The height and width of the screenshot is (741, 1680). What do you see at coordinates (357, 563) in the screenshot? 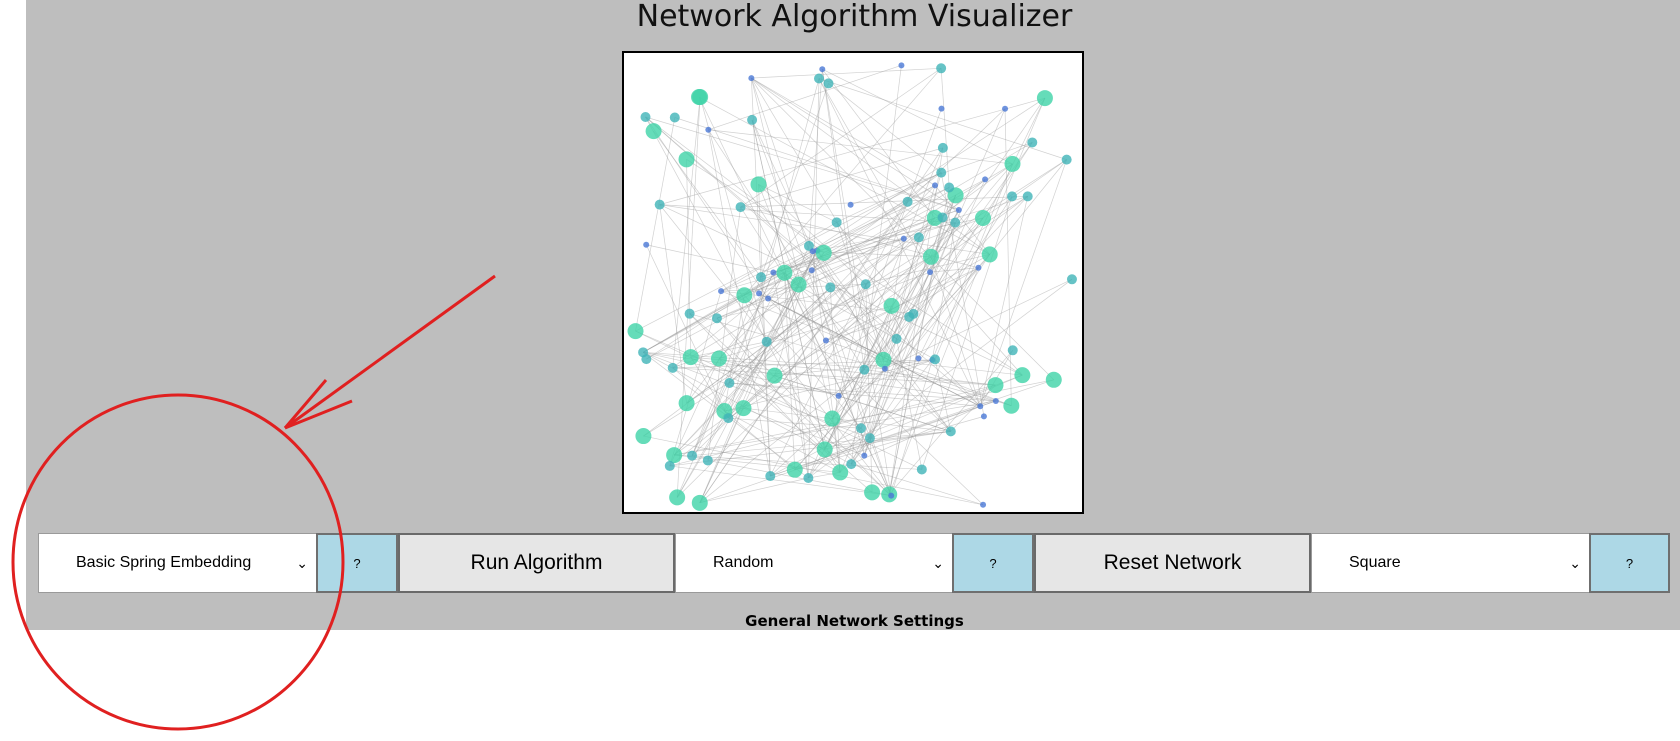
I see `algorithm-help-button: ?` at bounding box center [357, 563].